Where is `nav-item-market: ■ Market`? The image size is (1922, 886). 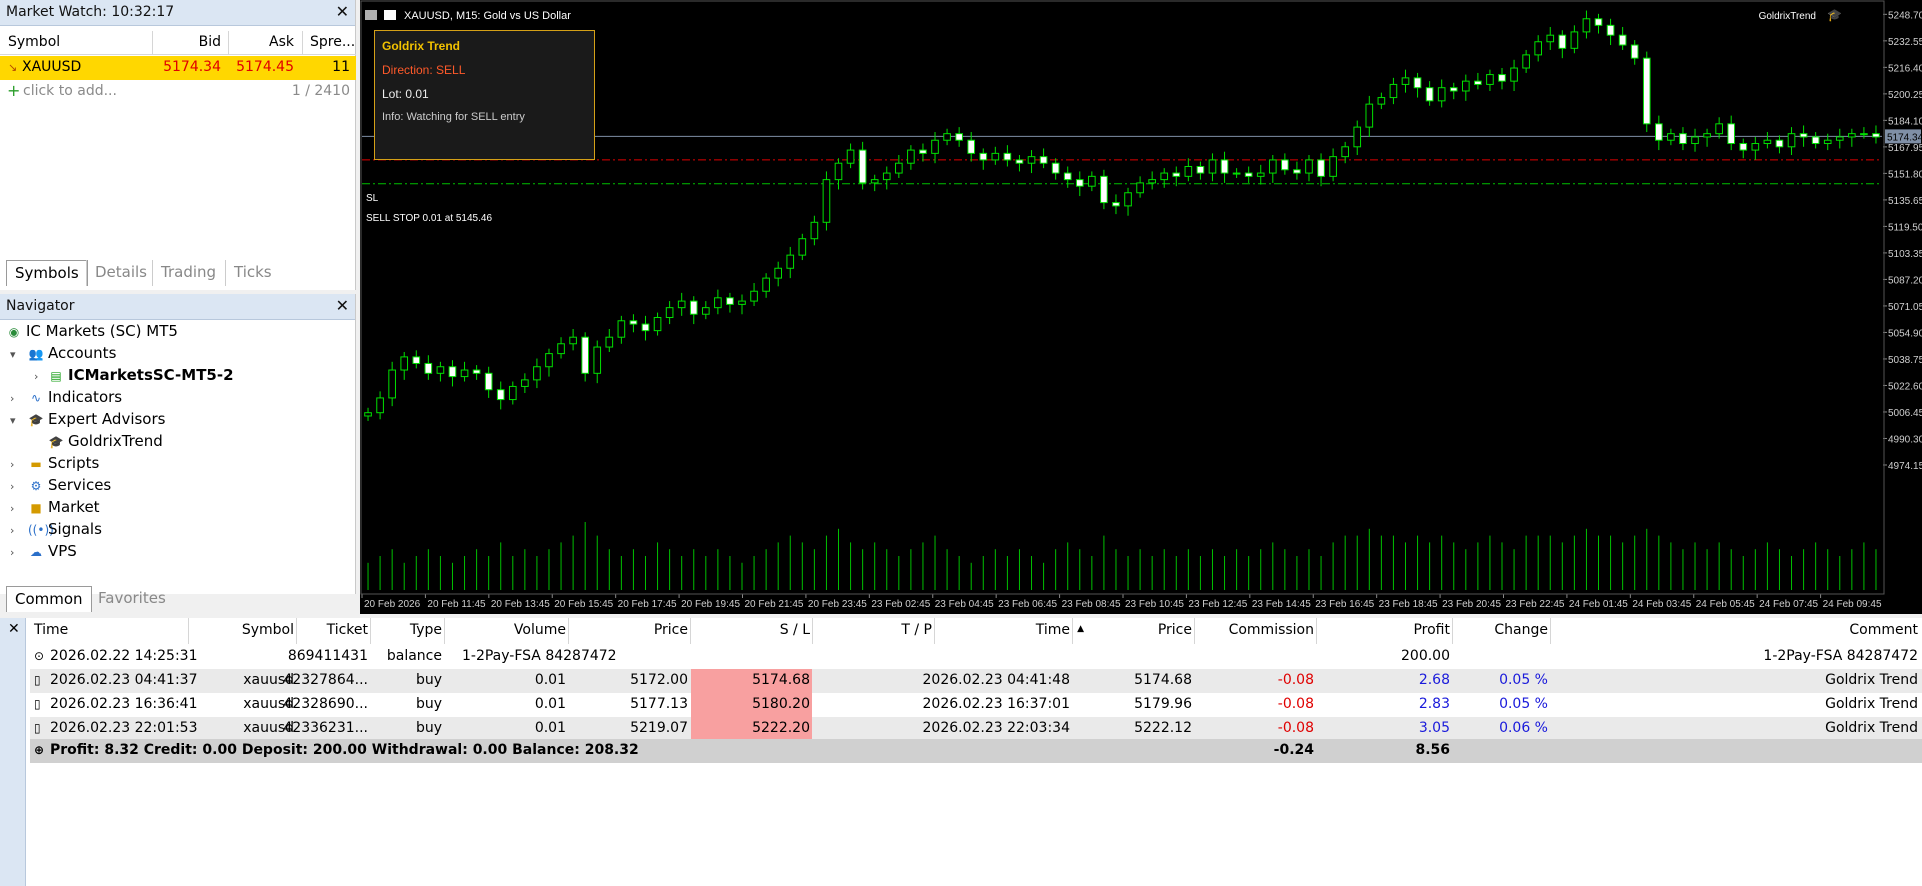
nav-item-market: ■ Market is located at coordinates (63, 509).